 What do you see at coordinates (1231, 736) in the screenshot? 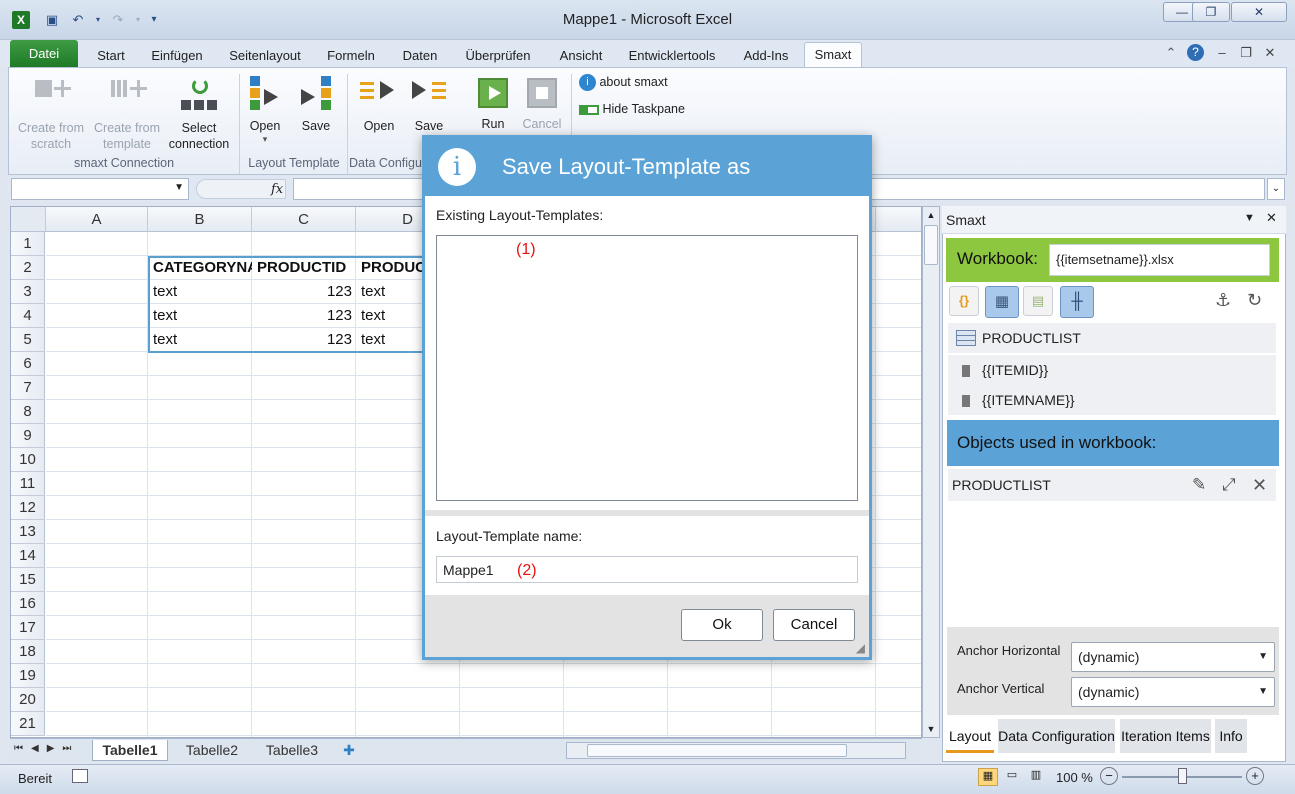
I see `pane-tab-info: Info` at bounding box center [1231, 736].